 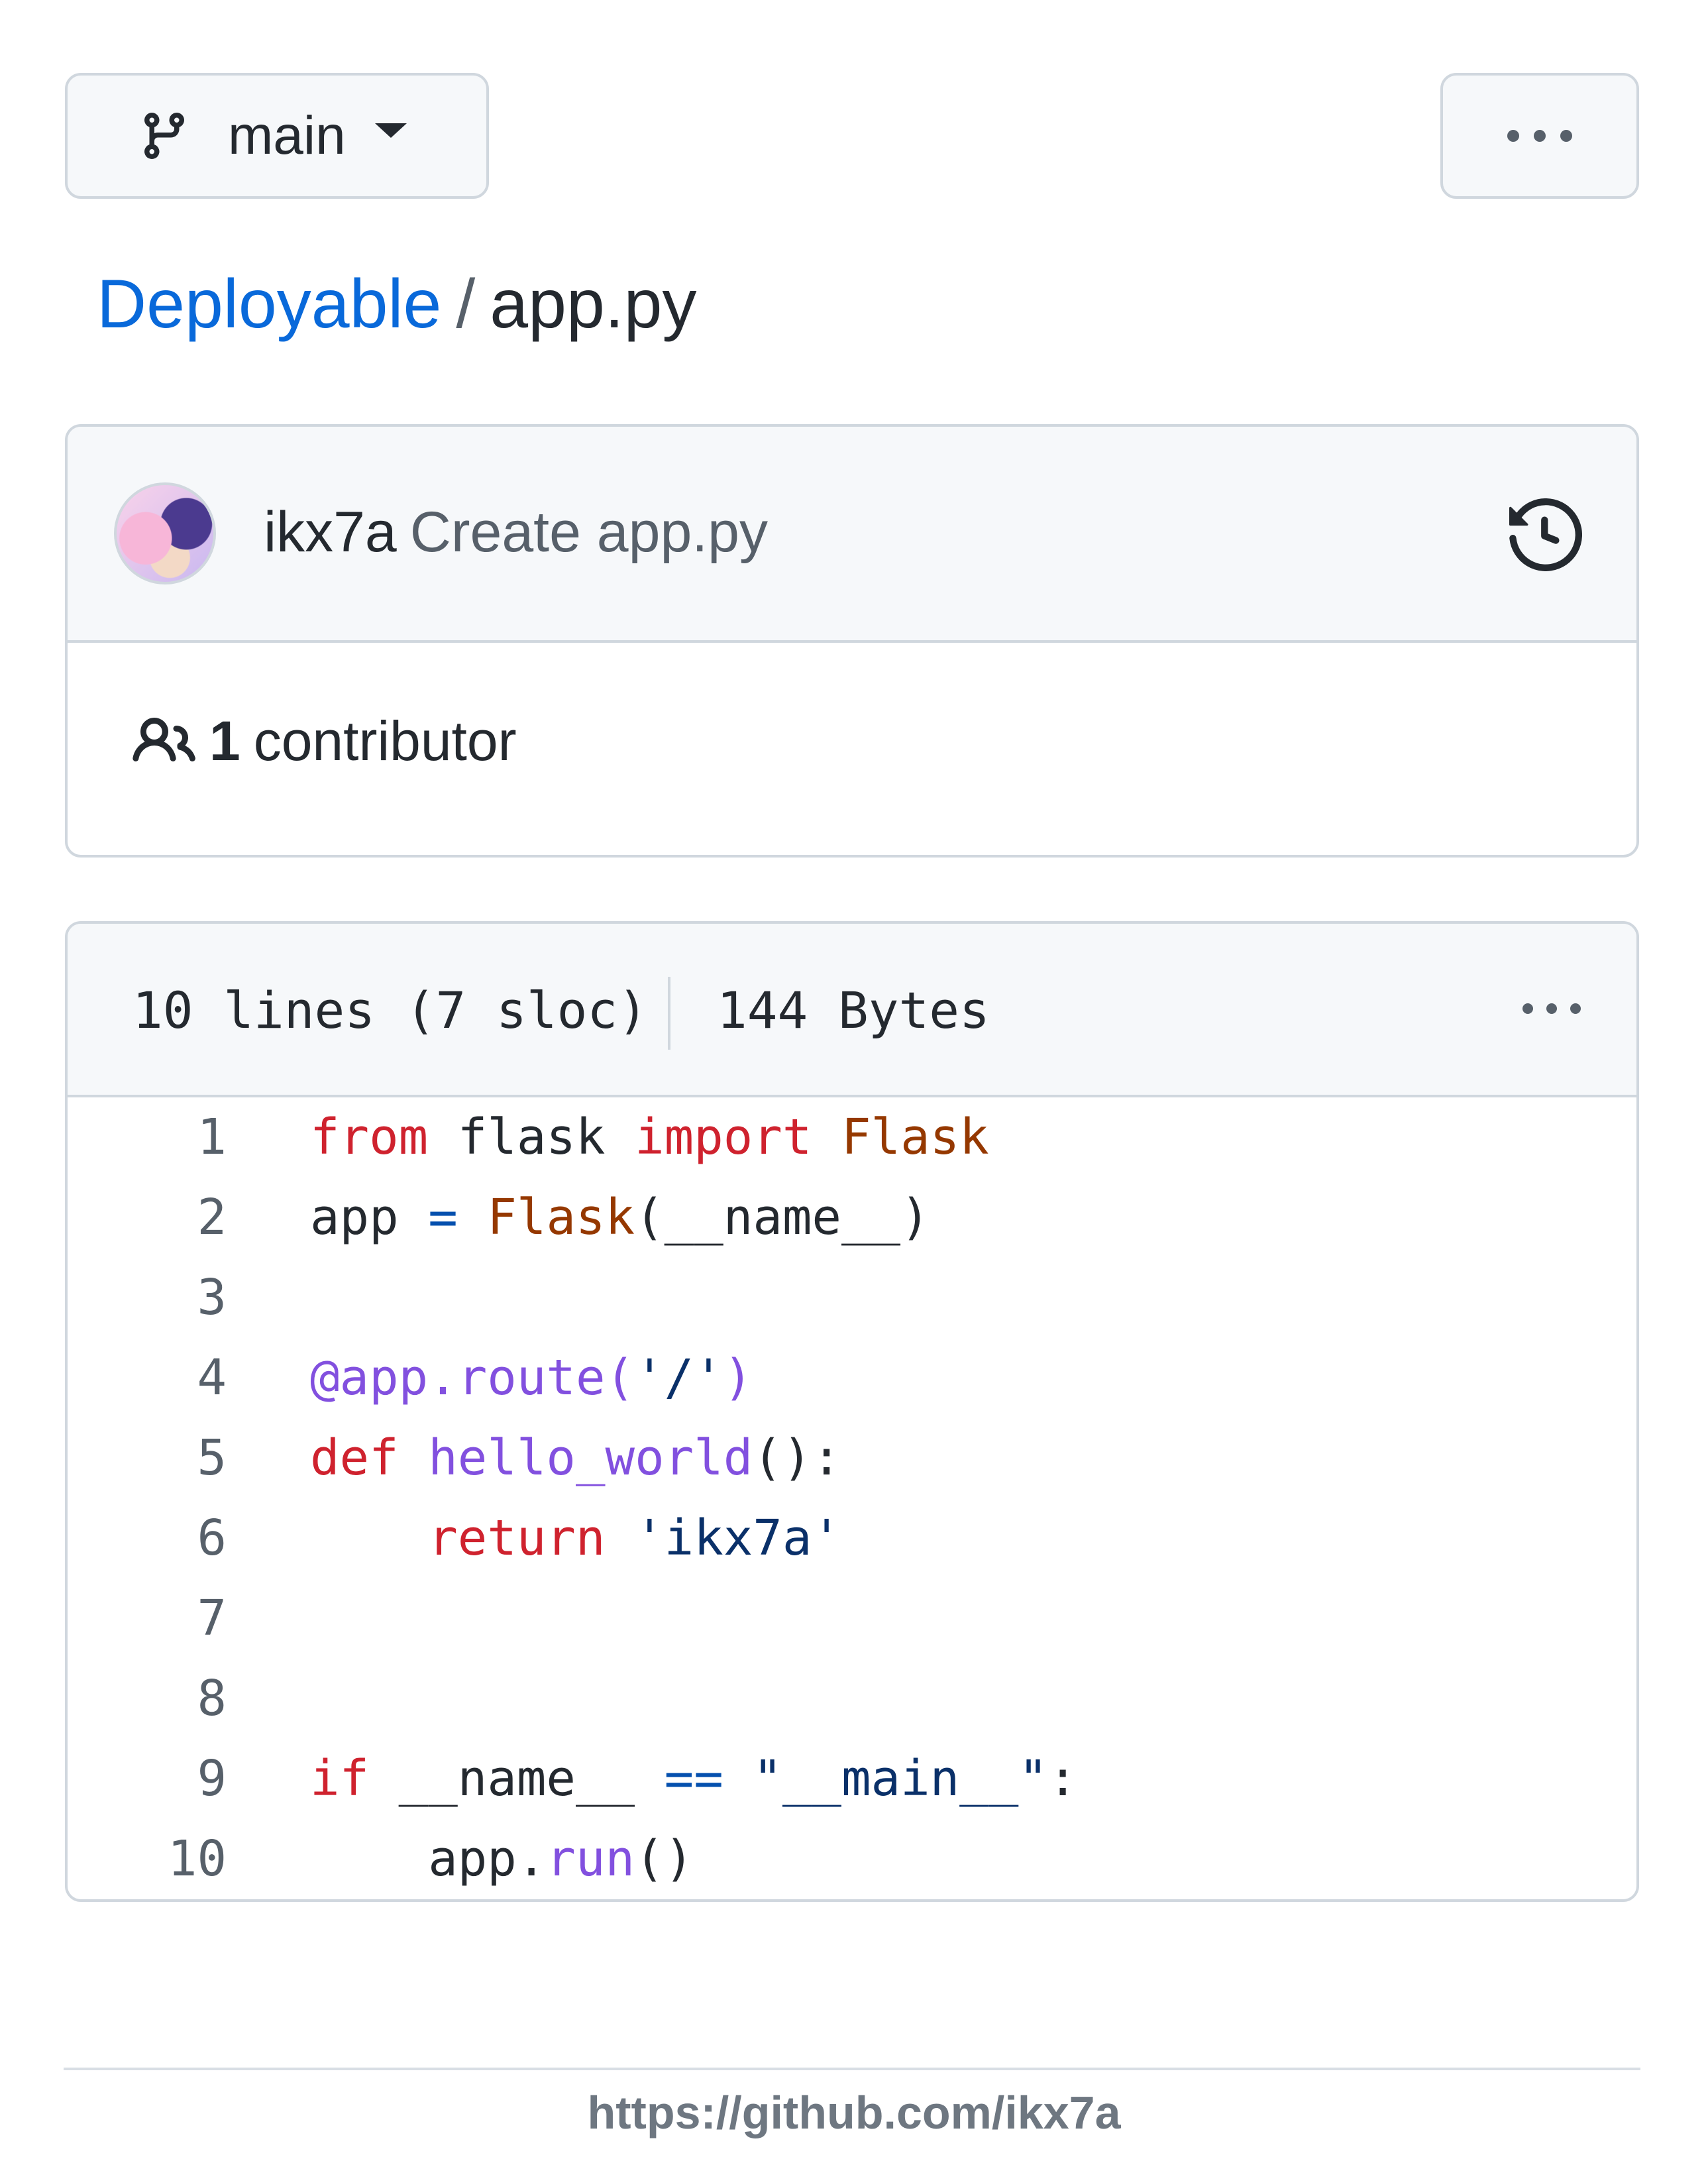 I want to click on code-text: return 'ikx7a', so click(x=634, y=1538).